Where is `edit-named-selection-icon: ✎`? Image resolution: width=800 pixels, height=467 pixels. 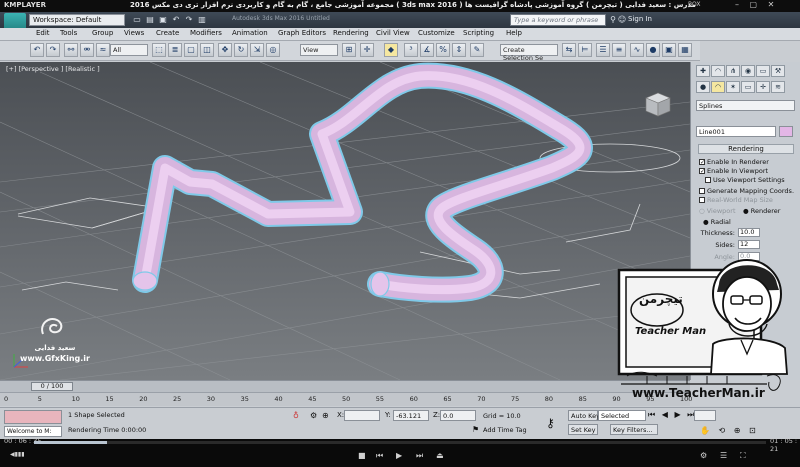 edit-named-selection-icon: ✎ is located at coordinates (477, 50).